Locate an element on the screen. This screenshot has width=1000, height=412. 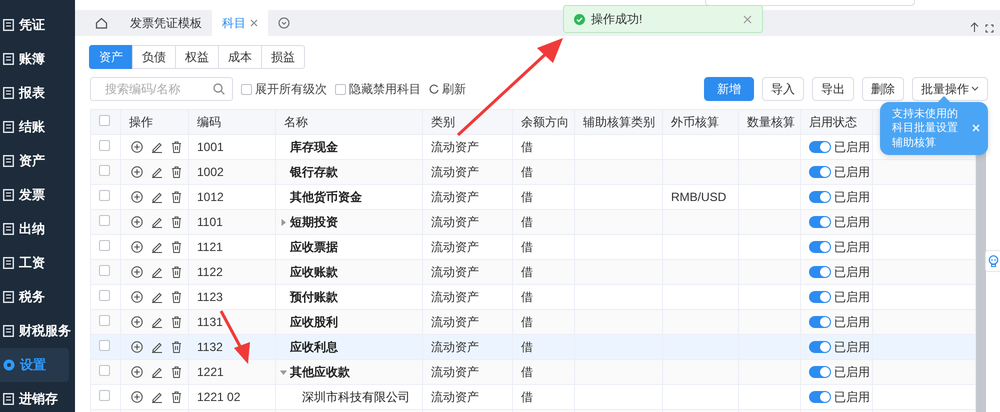
tab: 科目 is located at coordinates (240, 23).